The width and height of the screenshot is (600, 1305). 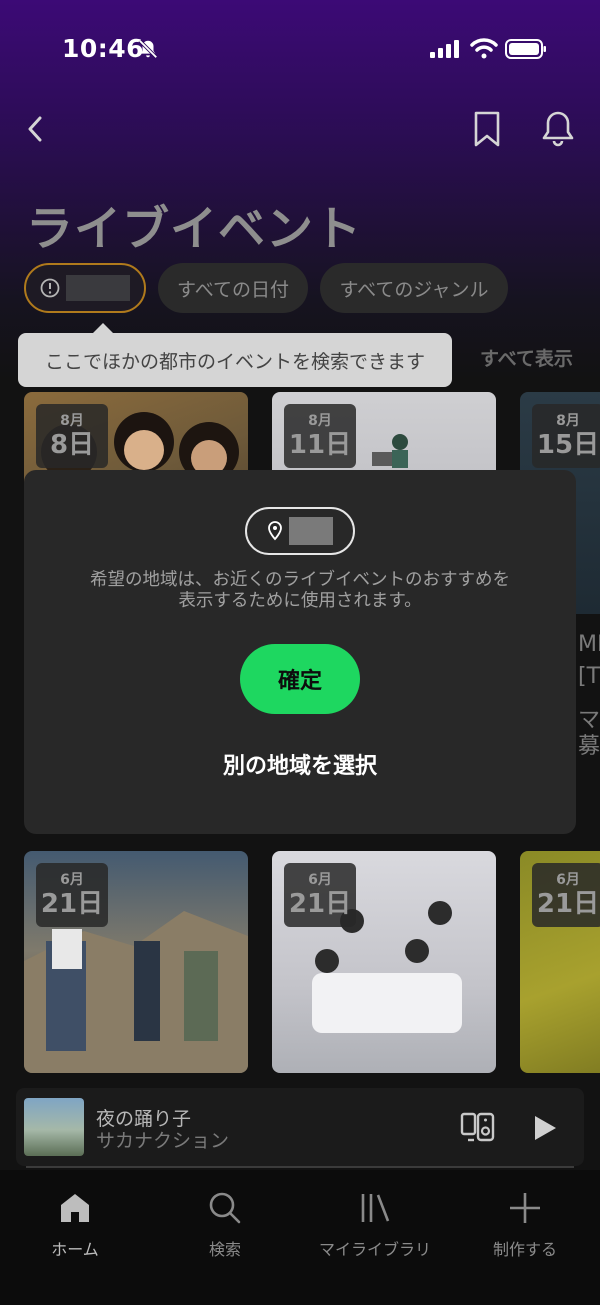 What do you see at coordinates (50, 288) in the screenshot?
I see `alert-circle-icon` at bounding box center [50, 288].